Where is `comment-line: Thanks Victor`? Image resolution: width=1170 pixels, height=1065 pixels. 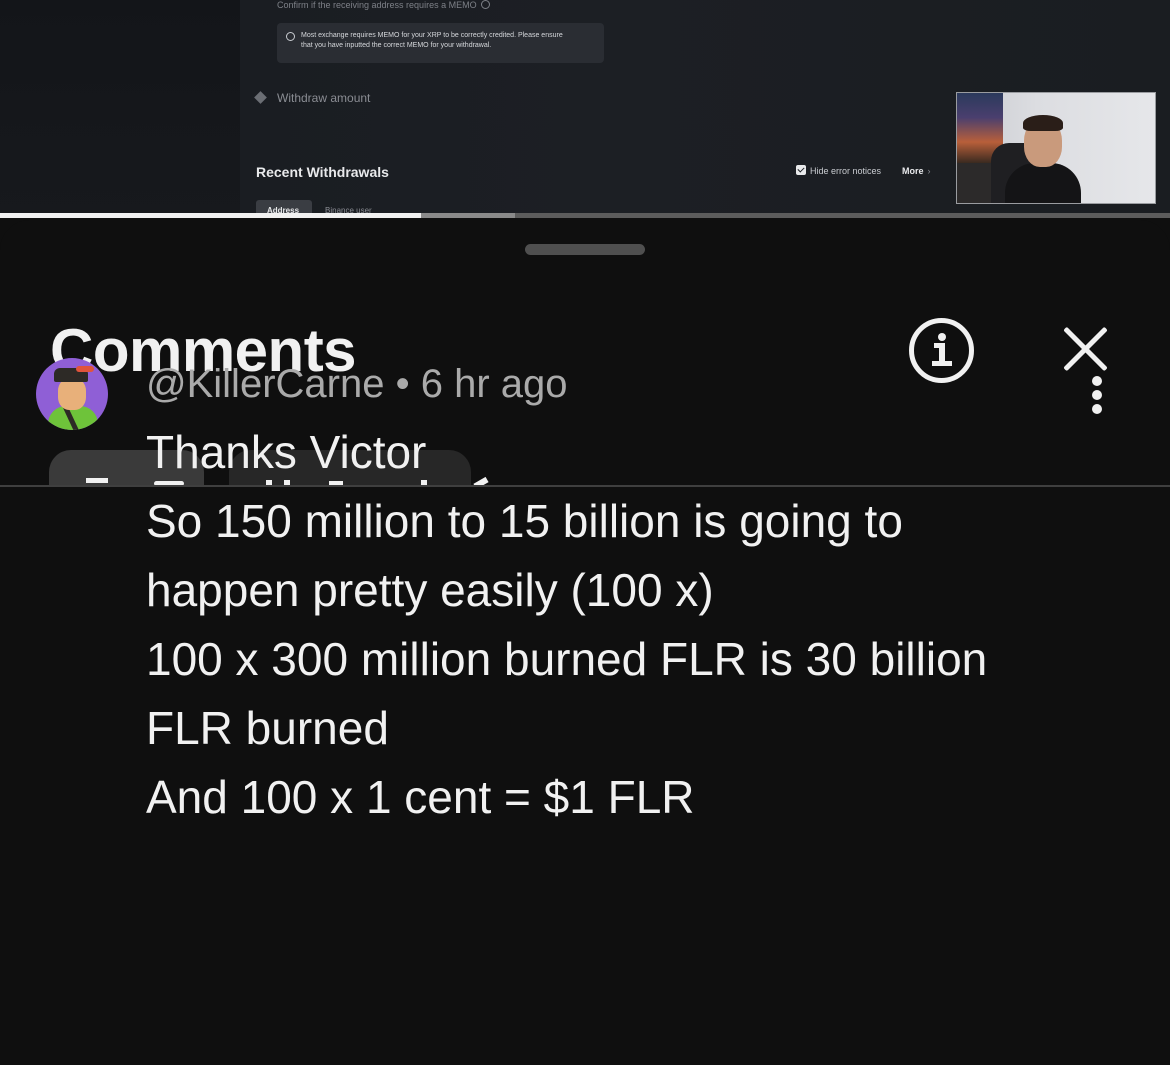
comment-line: Thanks Victor is located at coordinates (286, 452).